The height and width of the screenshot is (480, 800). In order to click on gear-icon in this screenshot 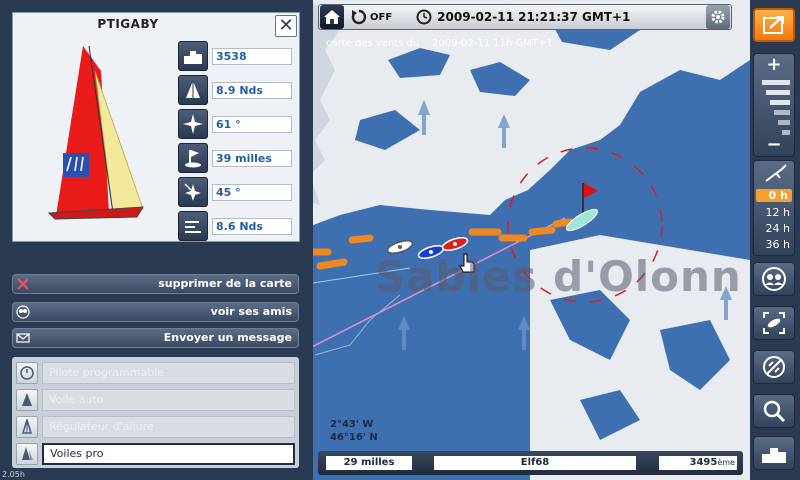, I will do `click(718, 17)`.